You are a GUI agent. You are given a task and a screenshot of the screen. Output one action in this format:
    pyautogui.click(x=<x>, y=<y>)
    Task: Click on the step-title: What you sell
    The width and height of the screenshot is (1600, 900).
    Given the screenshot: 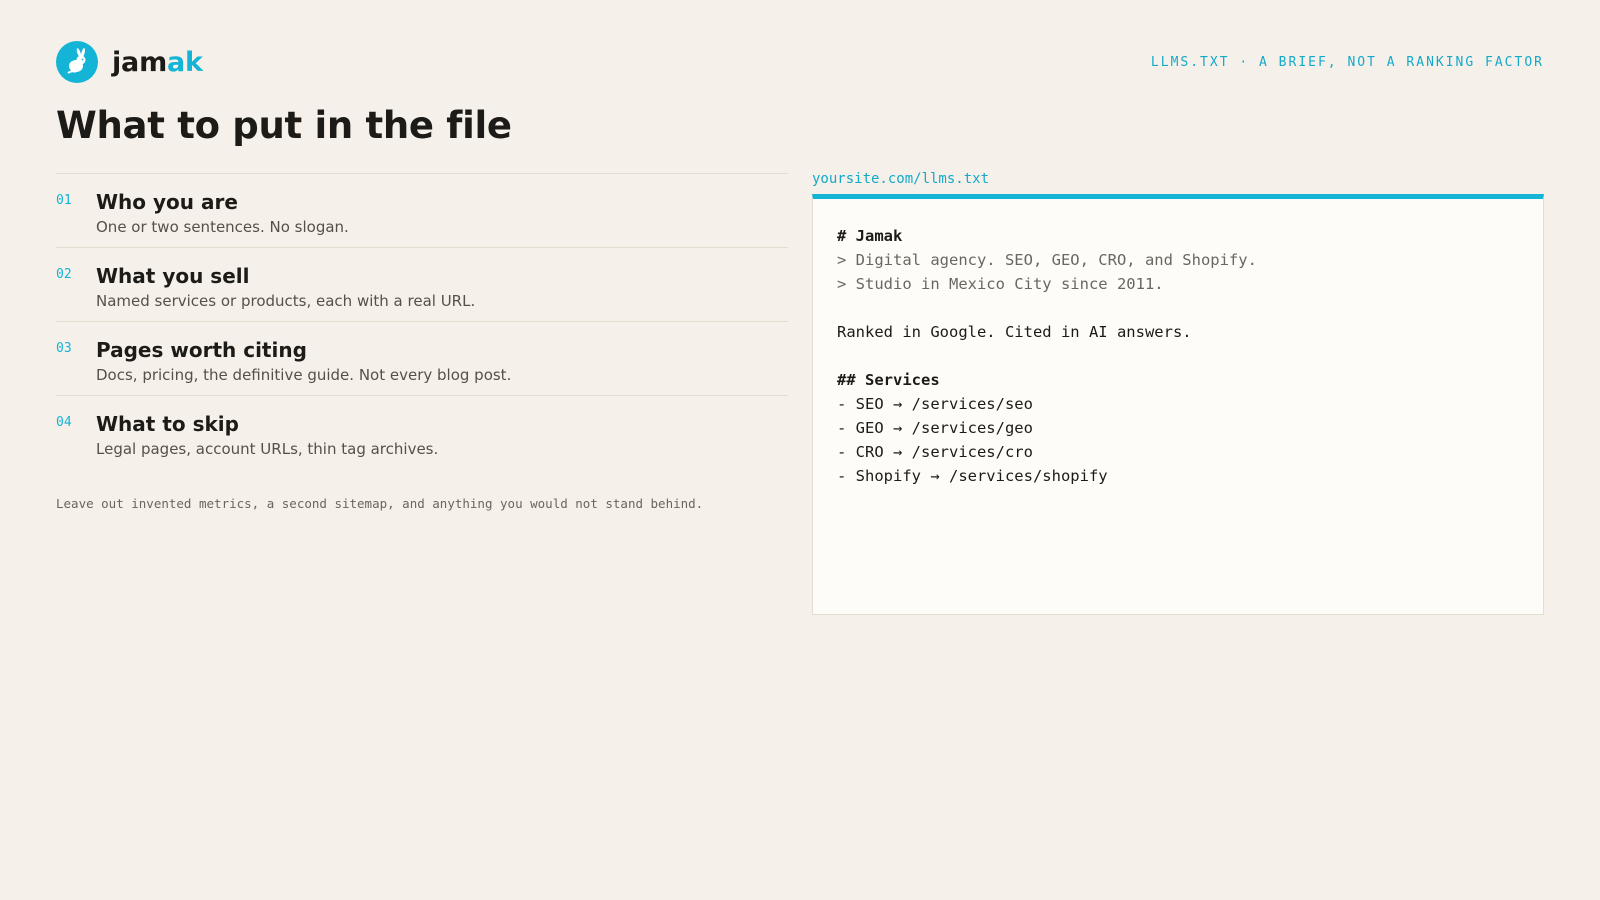 What is the action you would take?
    pyautogui.click(x=173, y=276)
    